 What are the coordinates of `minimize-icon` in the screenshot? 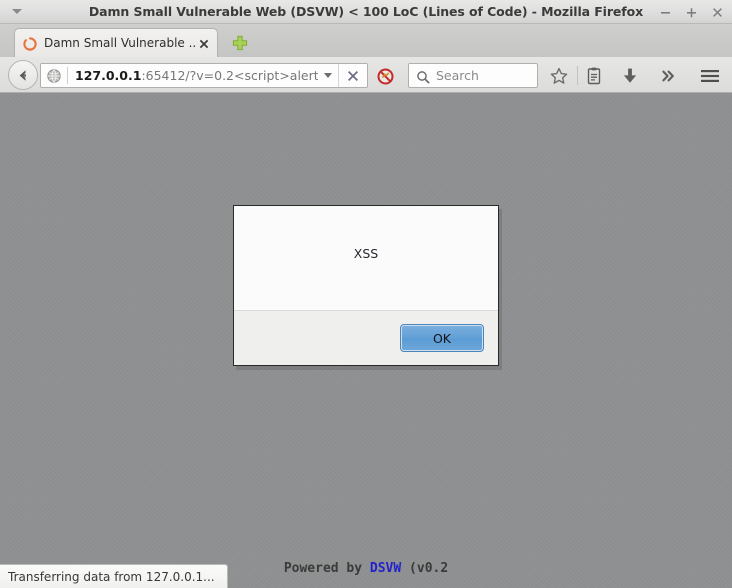 It's located at (665, 12).